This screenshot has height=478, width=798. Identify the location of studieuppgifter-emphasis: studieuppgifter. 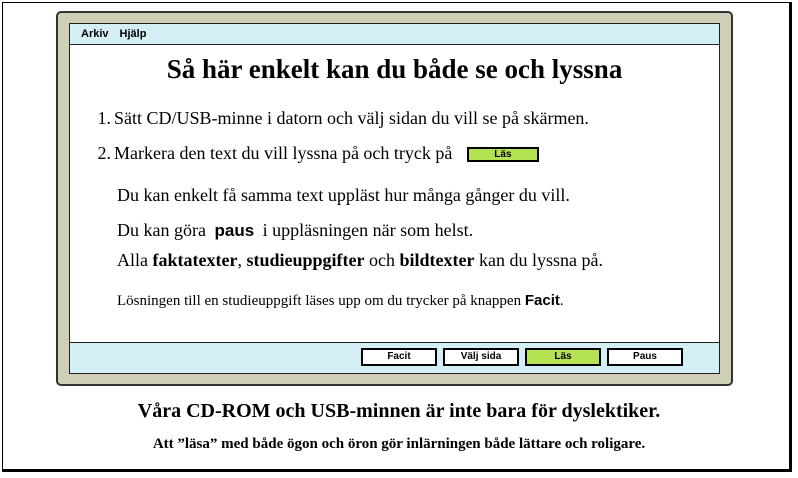
(305, 260).